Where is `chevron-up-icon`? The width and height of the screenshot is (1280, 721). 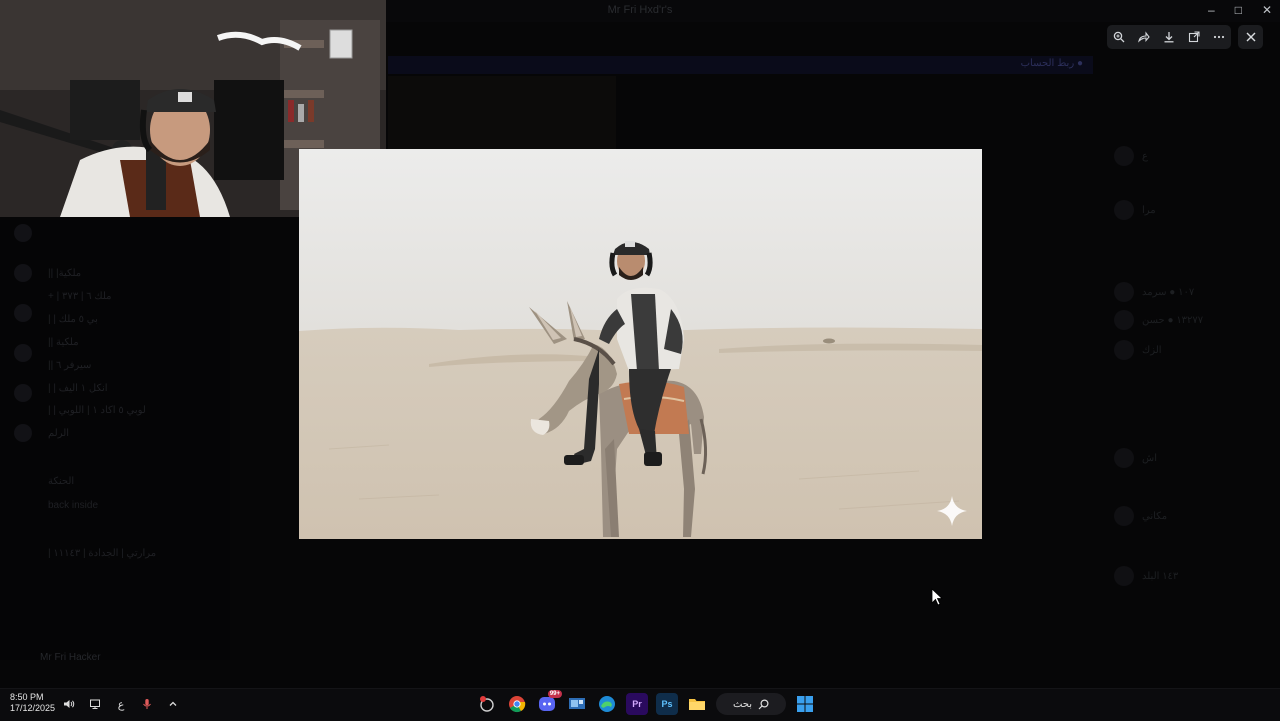
chevron-up-icon is located at coordinates (173, 704).